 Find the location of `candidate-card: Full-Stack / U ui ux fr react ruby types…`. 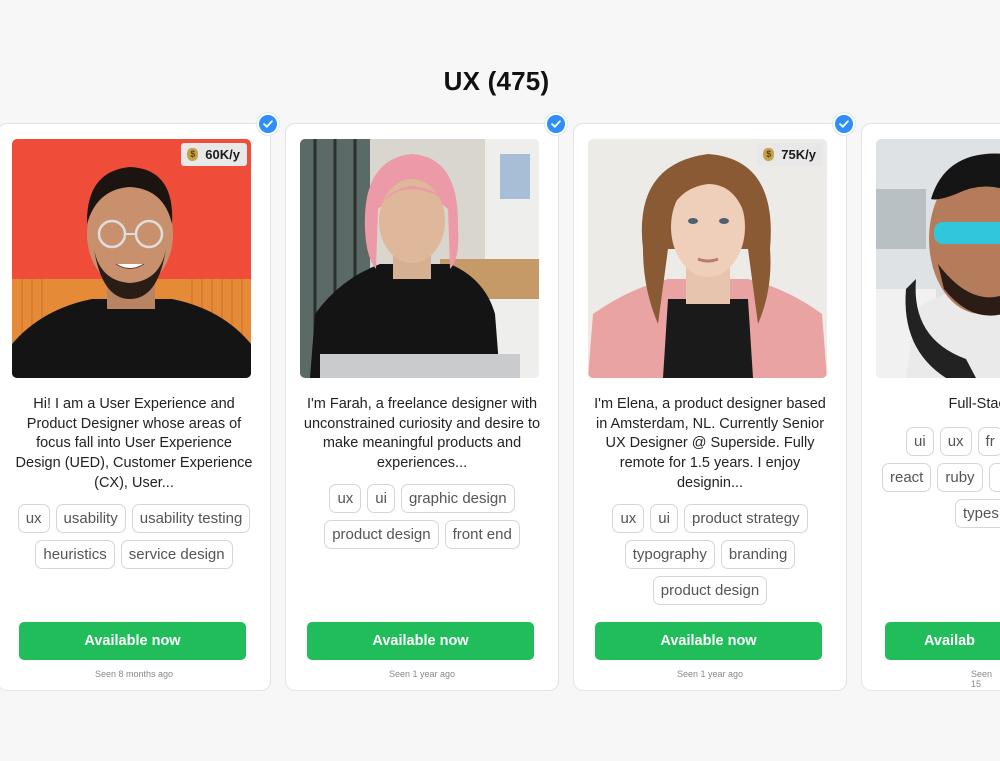

candidate-card: Full-Stack / U ui ux fr react ruby types… is located at coordinates (930, 407).